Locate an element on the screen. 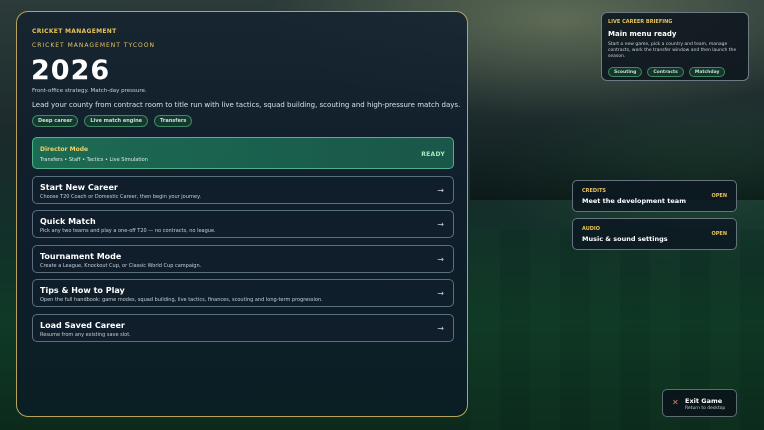 Image resolution: width=764 pixels, height=430 pixels. menu-item-title: Load Saved Career is located at coordinates (82, 325).